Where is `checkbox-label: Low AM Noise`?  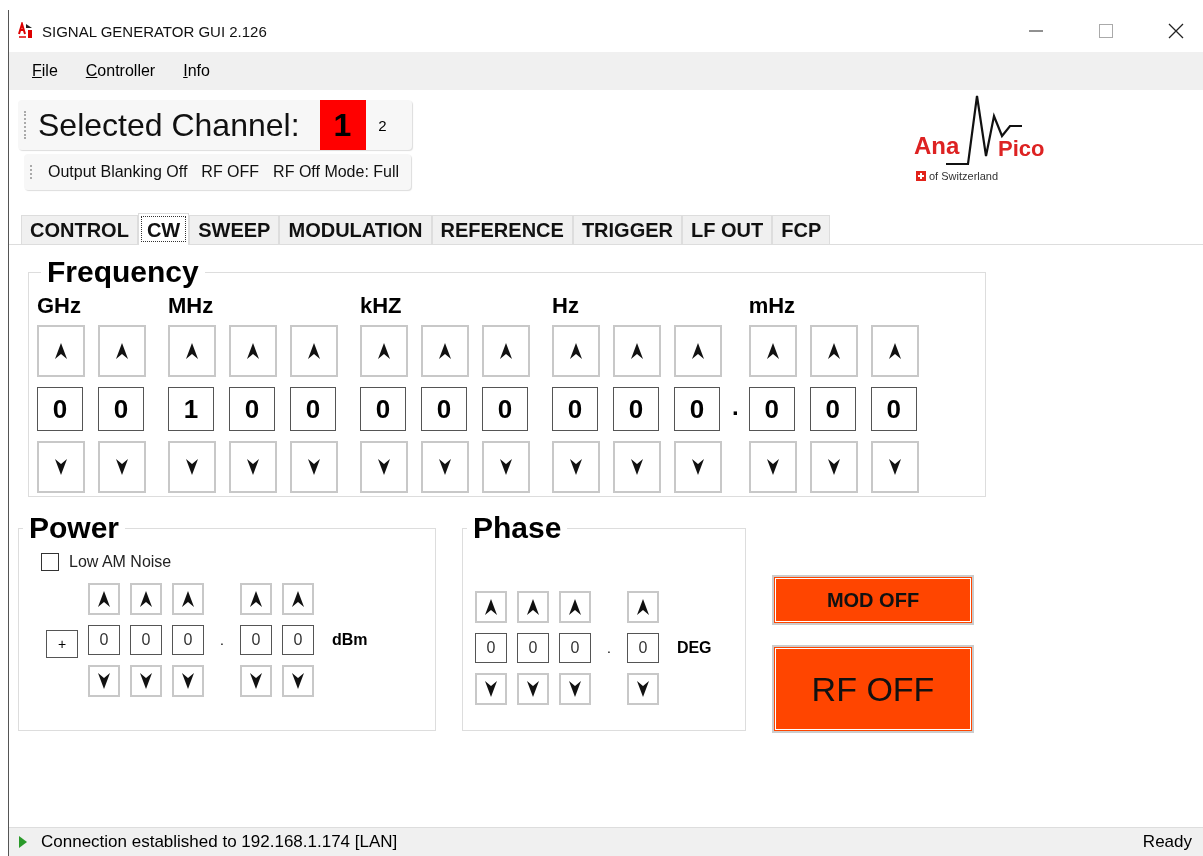
checkbox-label: Low AM Noise is located at coordinates (120, 562).